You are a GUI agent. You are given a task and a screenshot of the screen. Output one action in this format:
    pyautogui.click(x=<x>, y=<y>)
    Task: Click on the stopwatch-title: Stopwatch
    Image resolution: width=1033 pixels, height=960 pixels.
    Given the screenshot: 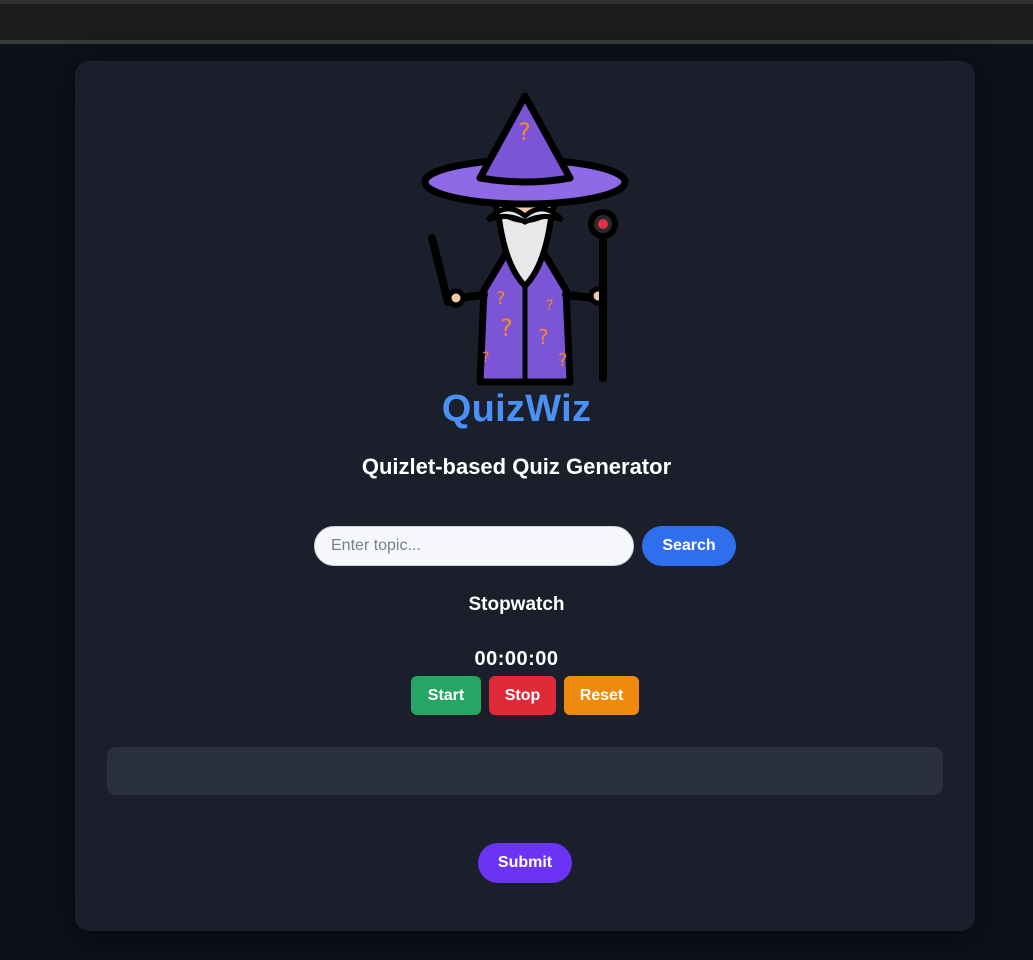 What is the action you would take?
    pyautogui.click(x=516, y=604)
    